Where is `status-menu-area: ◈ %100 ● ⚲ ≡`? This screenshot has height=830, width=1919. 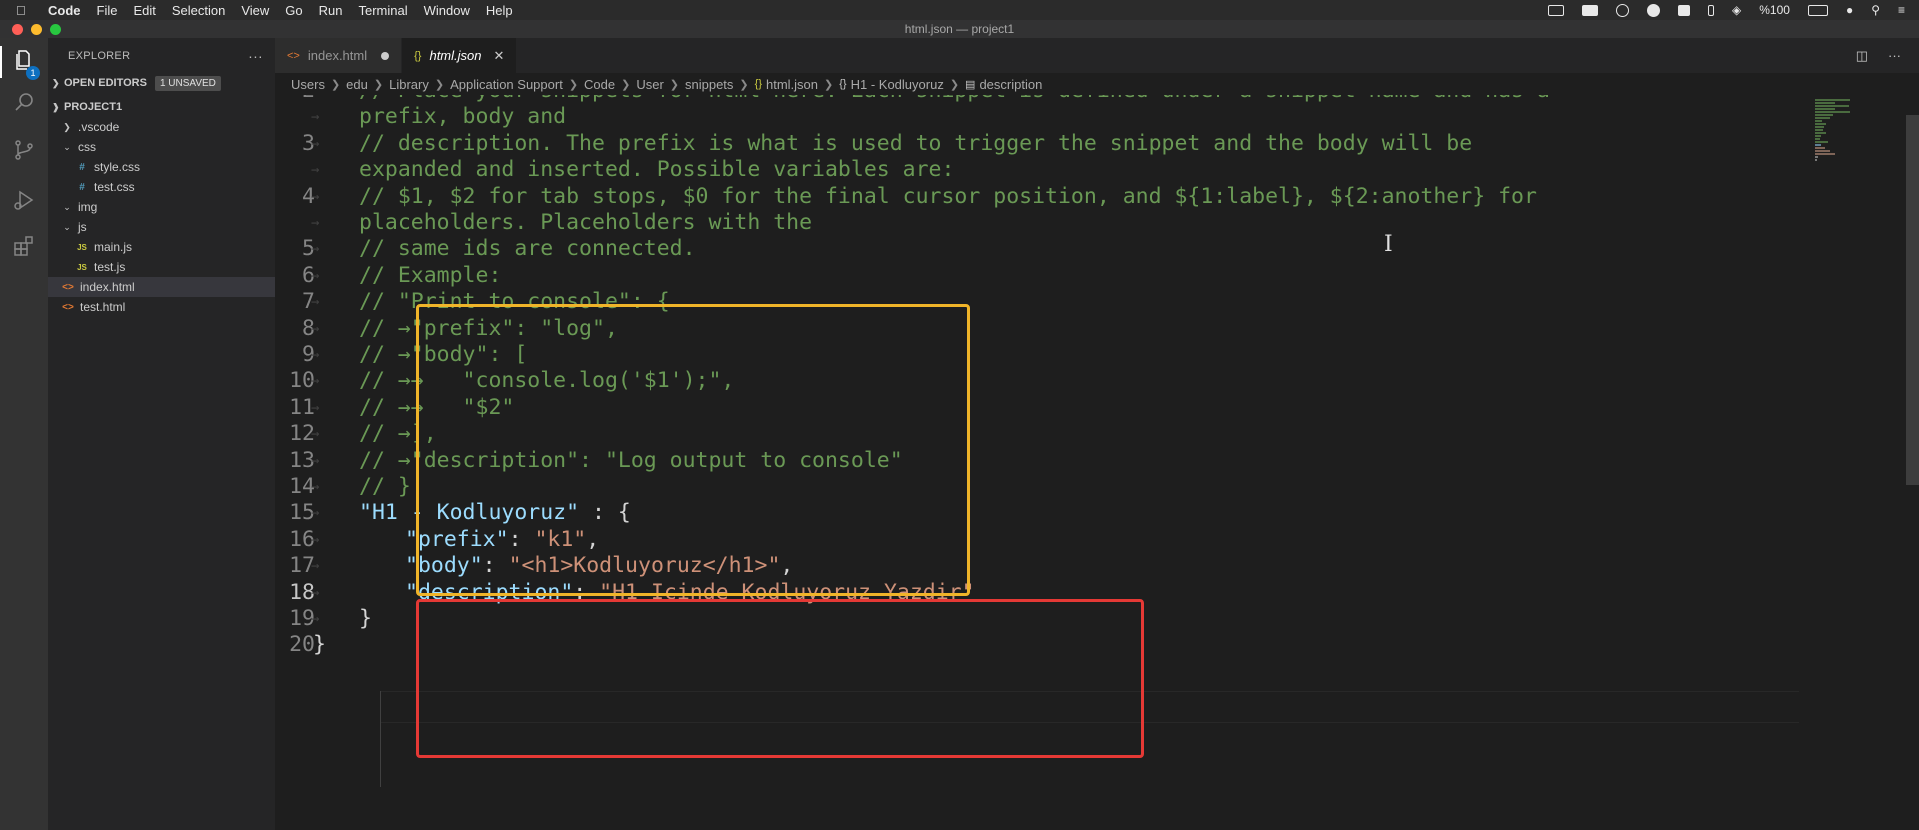 status-menu-area: ◈ %100 ● ⚲ ≡ is located at coordinates (1726, 10).